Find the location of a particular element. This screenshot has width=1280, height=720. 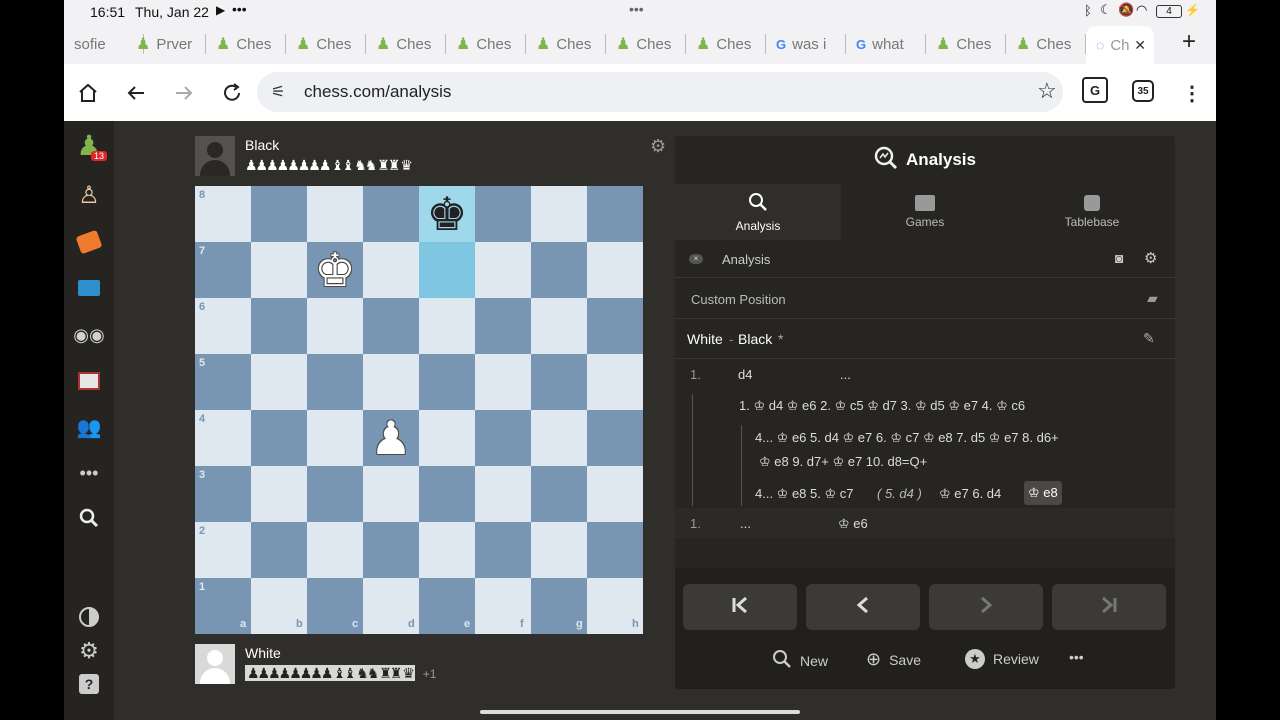

social-icon: 👥 is located at coordinates (89, 427).